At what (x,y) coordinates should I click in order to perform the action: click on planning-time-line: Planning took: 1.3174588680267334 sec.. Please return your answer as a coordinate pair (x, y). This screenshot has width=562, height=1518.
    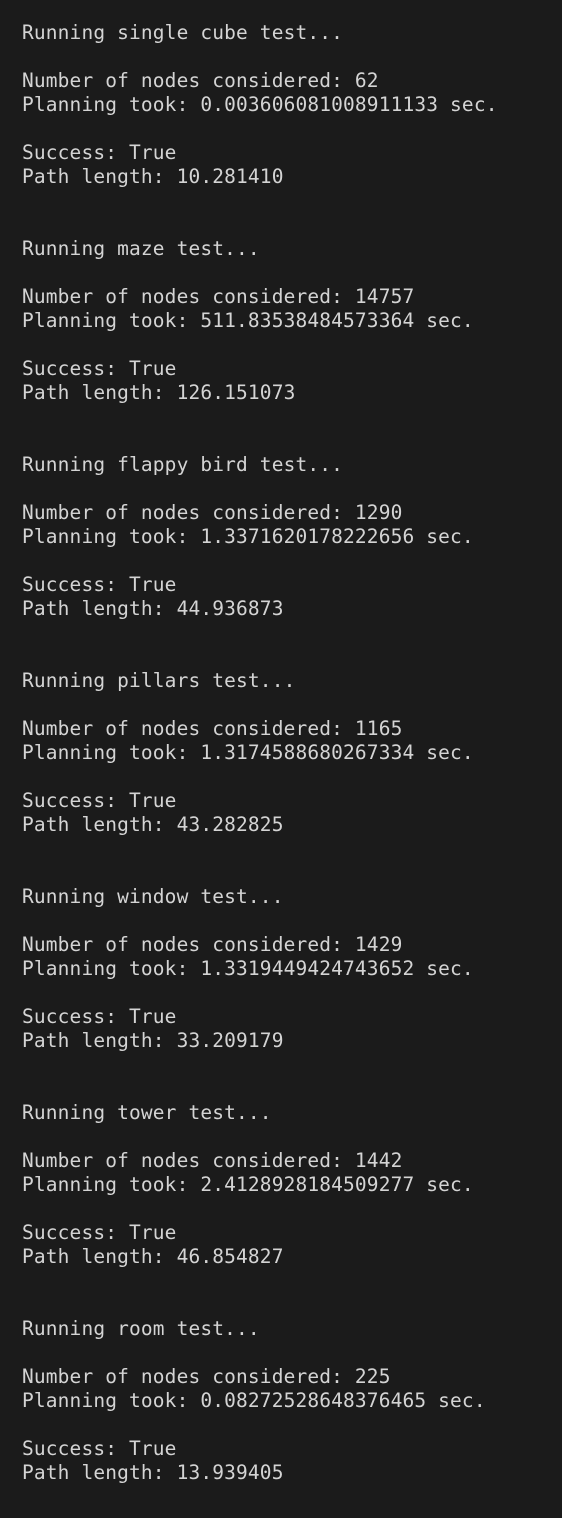
    Looking at the image, I should click on (248, 752).